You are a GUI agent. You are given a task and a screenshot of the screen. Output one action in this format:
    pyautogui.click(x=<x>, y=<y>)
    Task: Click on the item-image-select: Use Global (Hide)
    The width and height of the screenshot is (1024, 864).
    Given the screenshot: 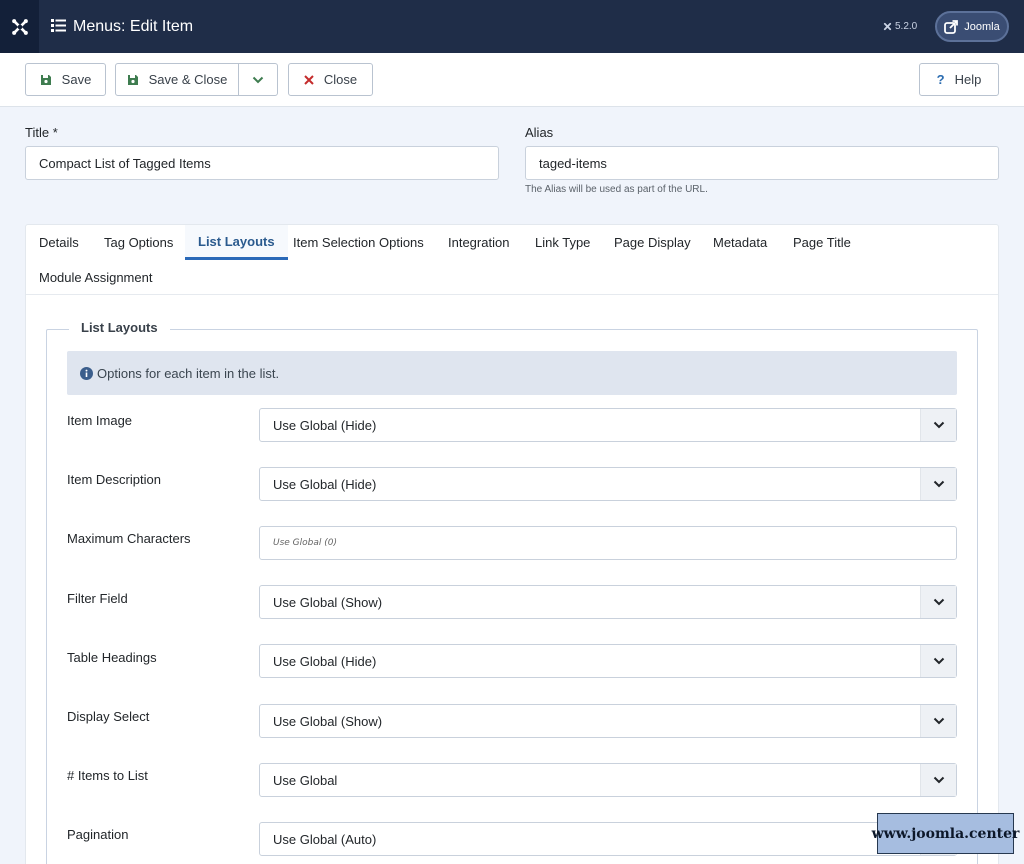 What is the action you would take?
    pyautogui.click(x=608, y=425)
    